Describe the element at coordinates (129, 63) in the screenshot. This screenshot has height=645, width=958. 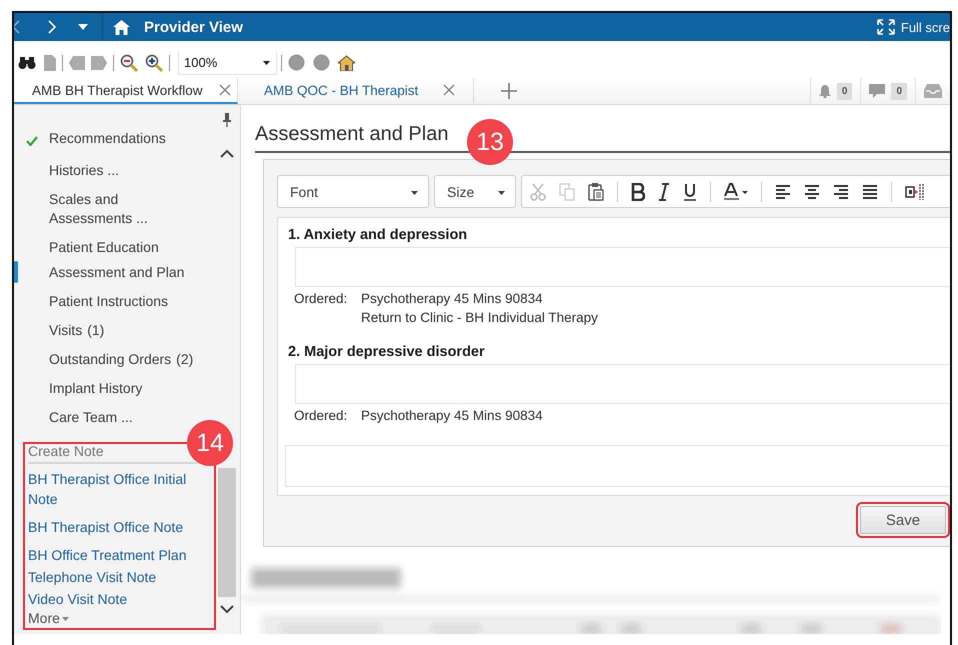
I see `zoom-out-icon` at that location.